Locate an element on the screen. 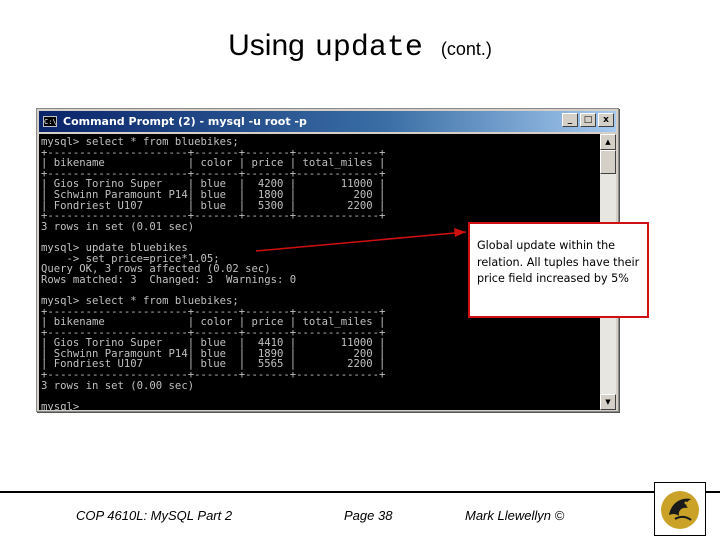  ucf-pegasus-logo is located at coordinates (680, 509).